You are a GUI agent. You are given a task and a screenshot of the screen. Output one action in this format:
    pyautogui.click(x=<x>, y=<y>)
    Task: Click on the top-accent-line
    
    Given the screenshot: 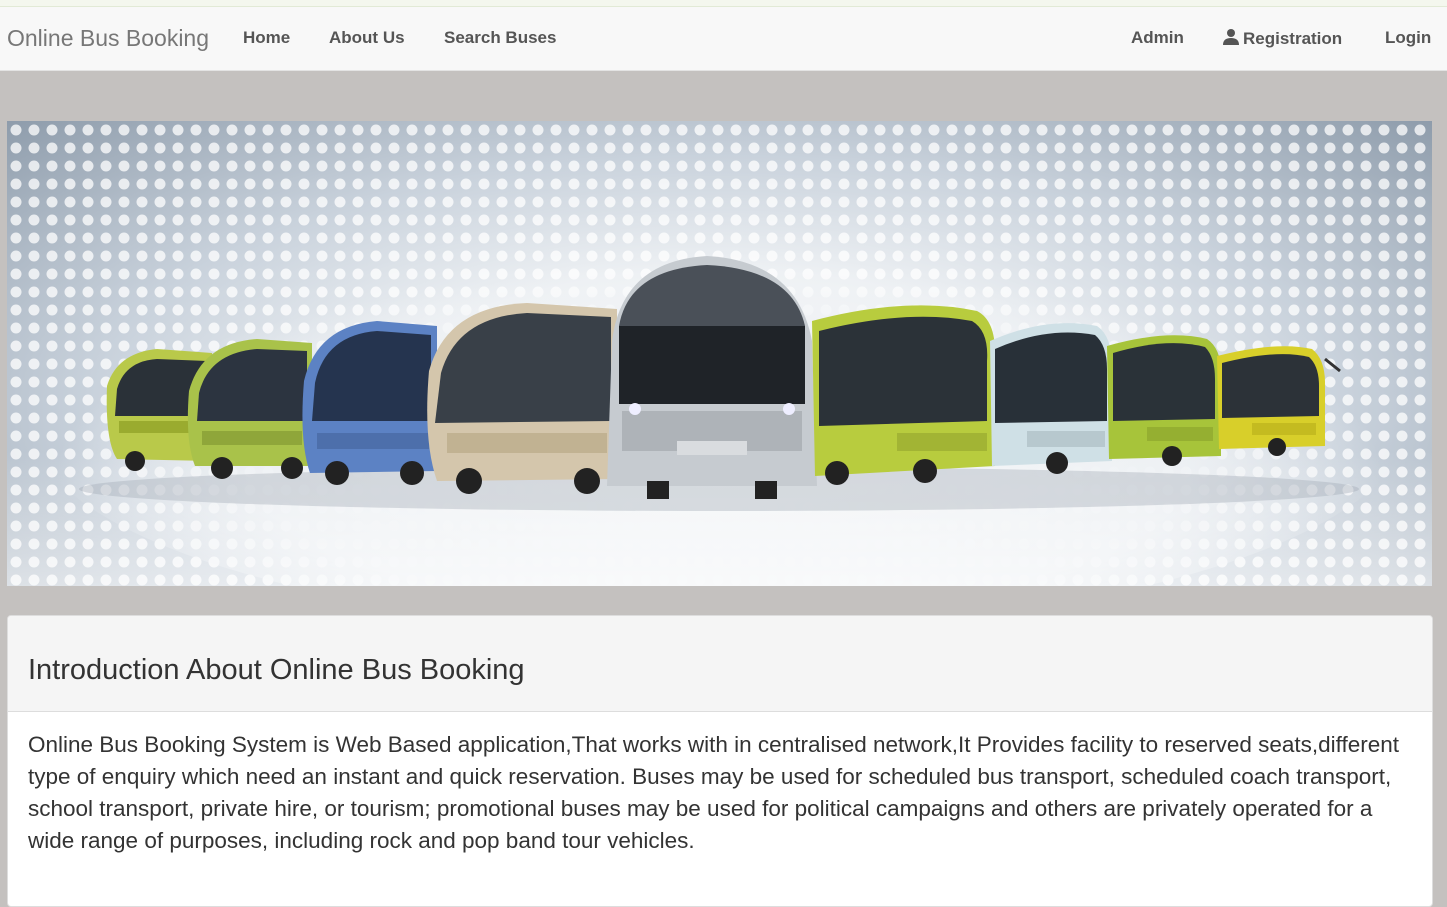 What is the action you would take?
    pyautogui.click(x=723, y=3)
    